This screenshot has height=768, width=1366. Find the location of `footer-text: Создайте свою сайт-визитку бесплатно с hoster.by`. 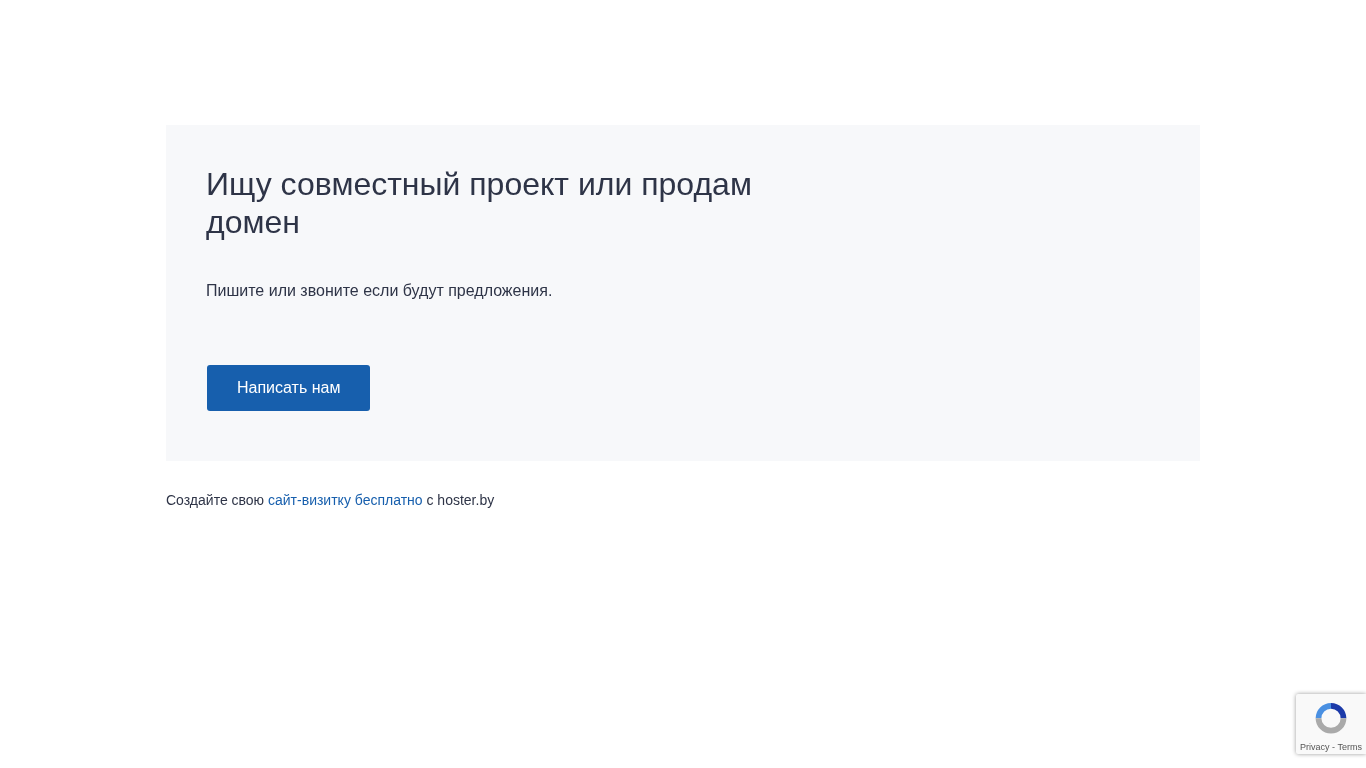

footer-text: Создайте свою сайт-визитку бесплатно с hoster.by is located at coordinates (331, 500).